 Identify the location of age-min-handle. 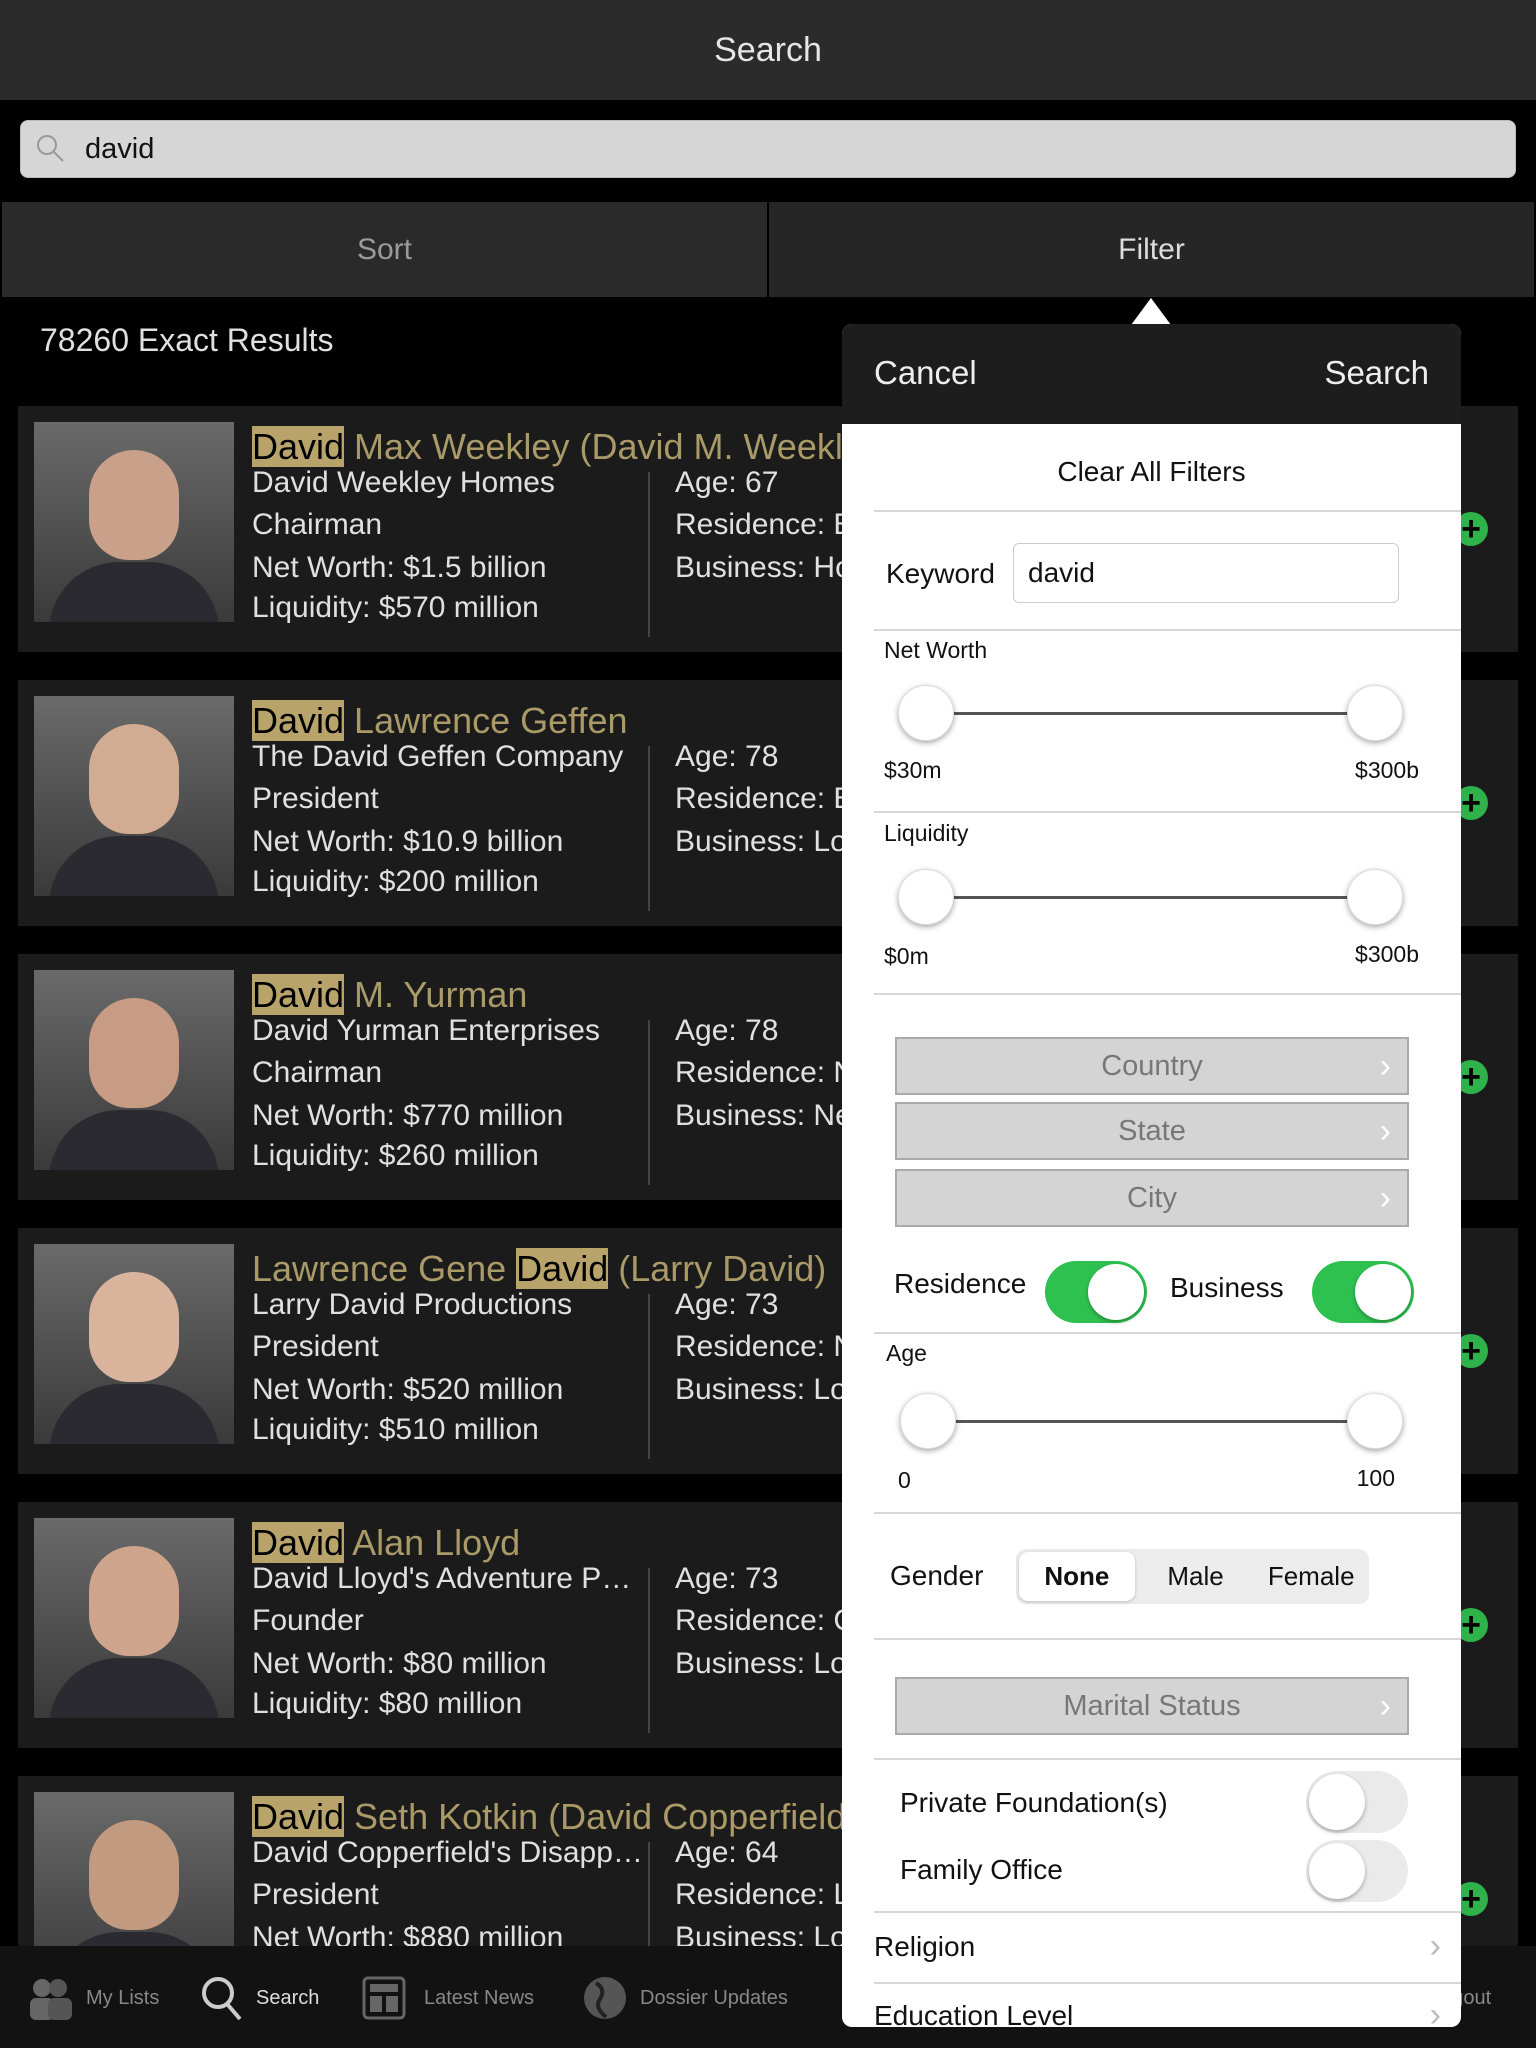
(928, 1421).